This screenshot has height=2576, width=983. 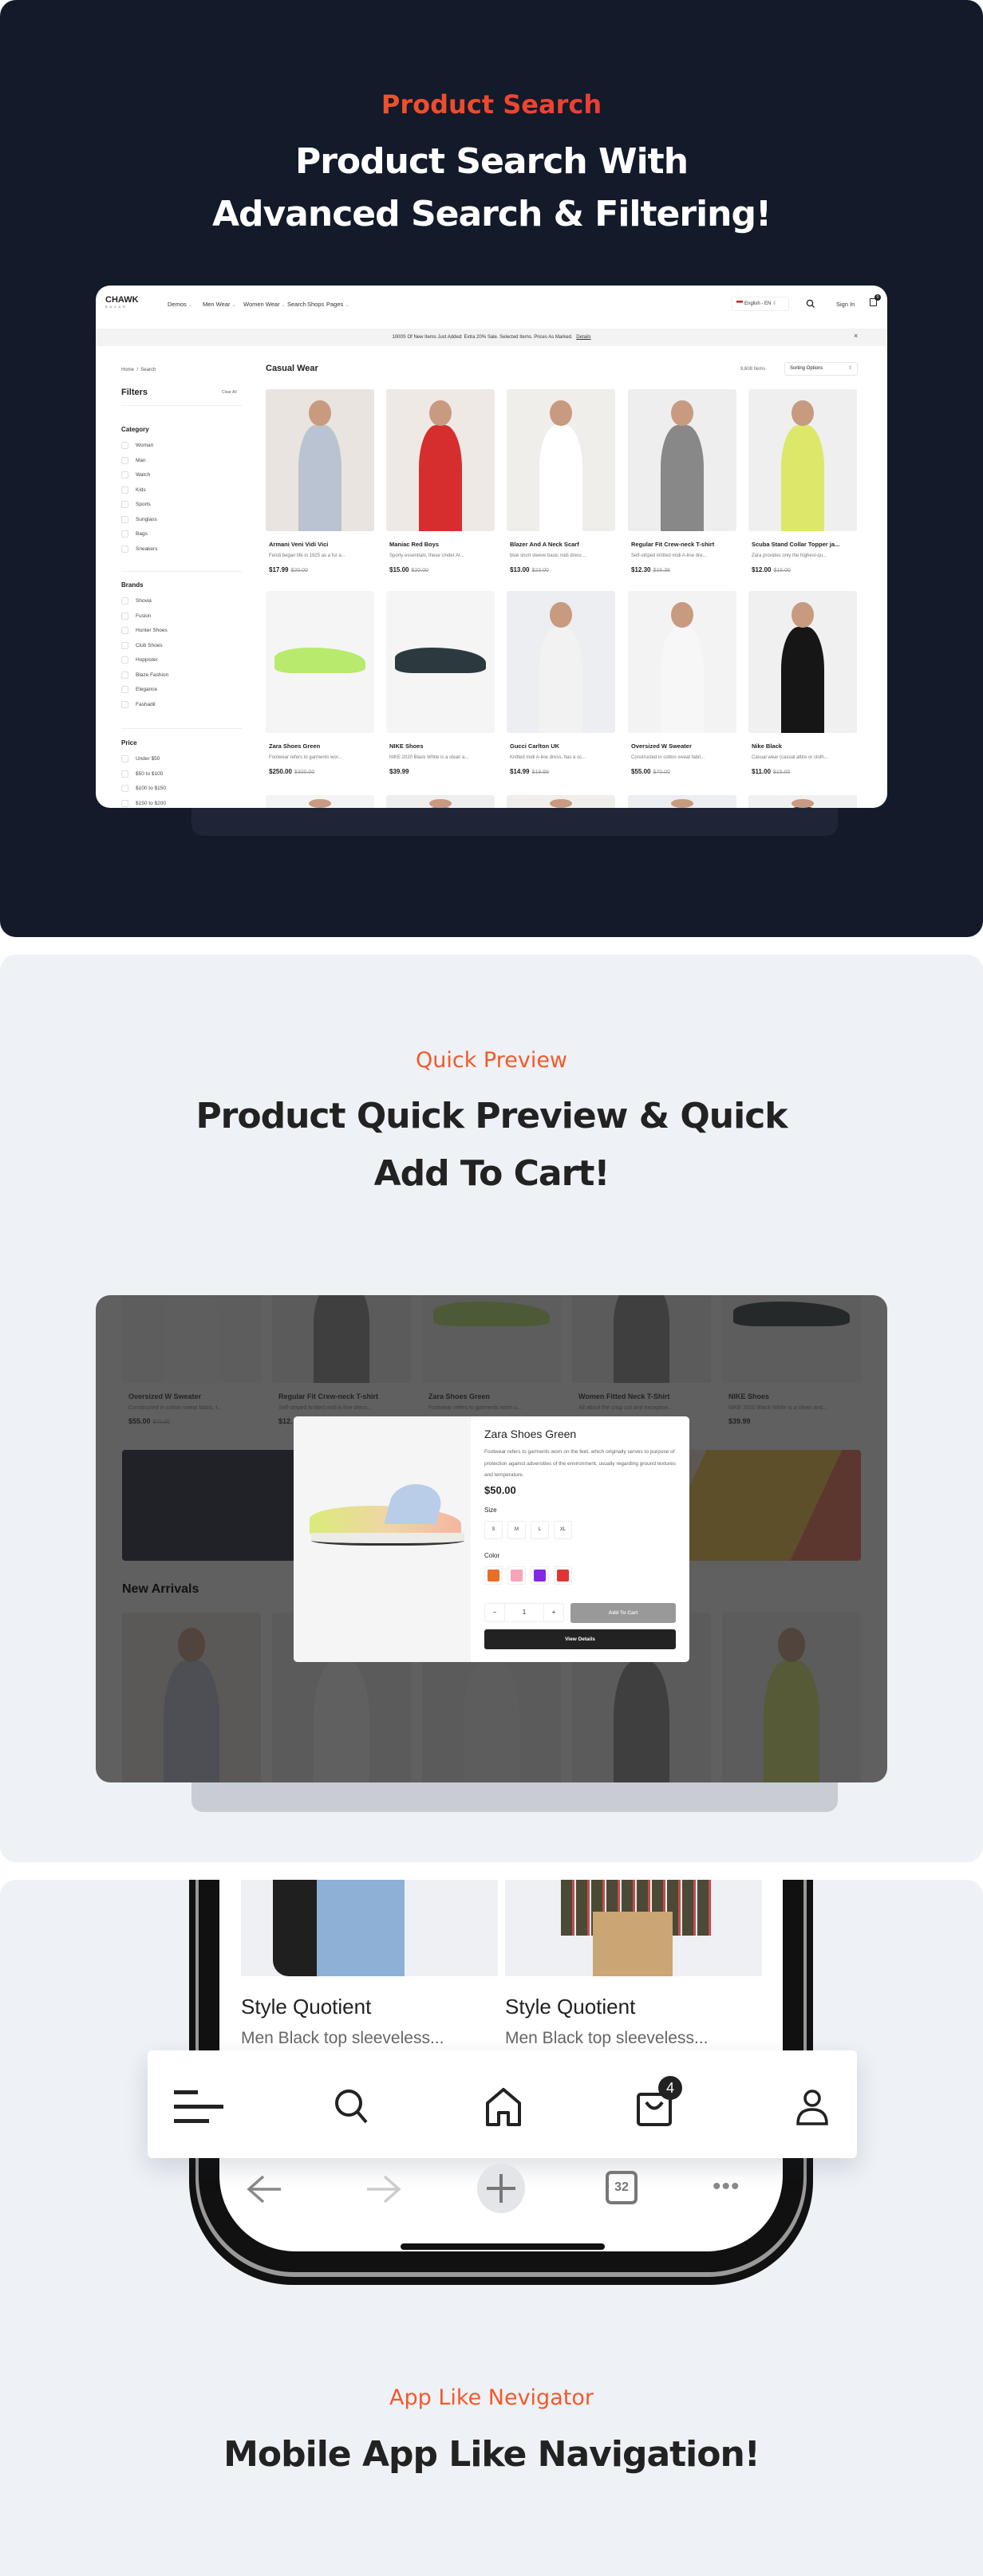 What do you see at coordinates (761, 304) in the screenshot?
I see `language-selector: English - EN ⇕` at bounding box center [761, 304].